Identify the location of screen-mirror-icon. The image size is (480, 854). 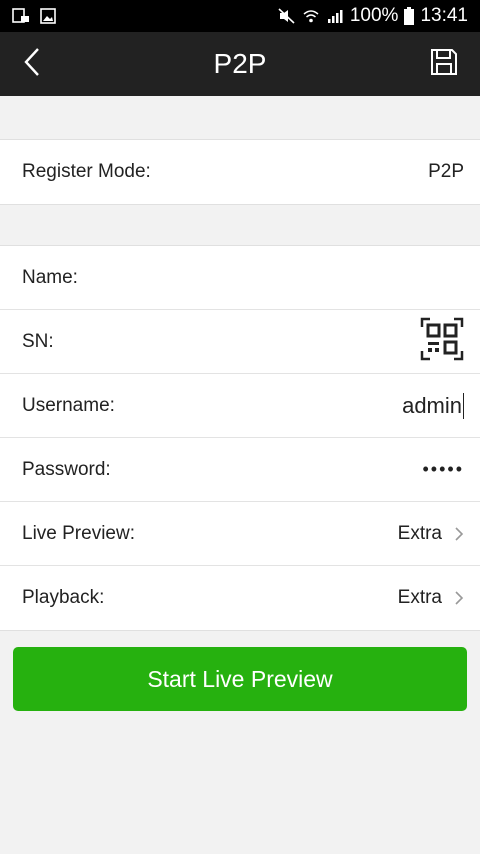
(21, 16).